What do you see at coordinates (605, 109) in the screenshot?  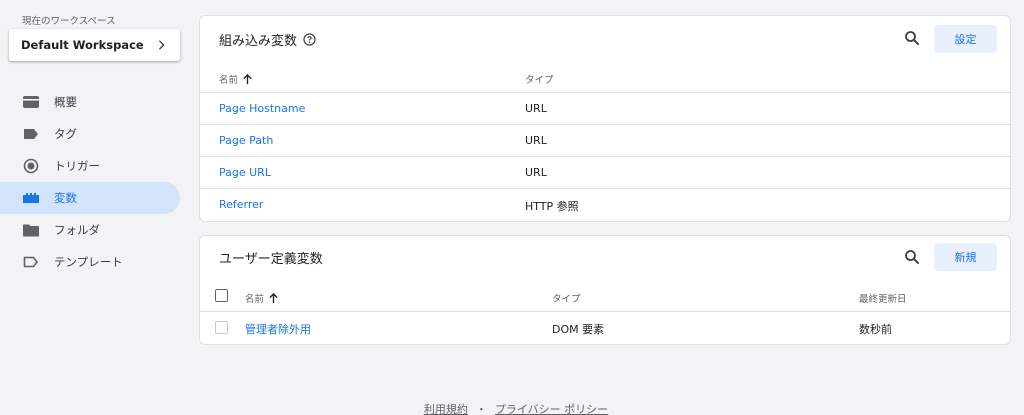 I see `table-row: Page Hostname URL` at bounding box center [605, 109].